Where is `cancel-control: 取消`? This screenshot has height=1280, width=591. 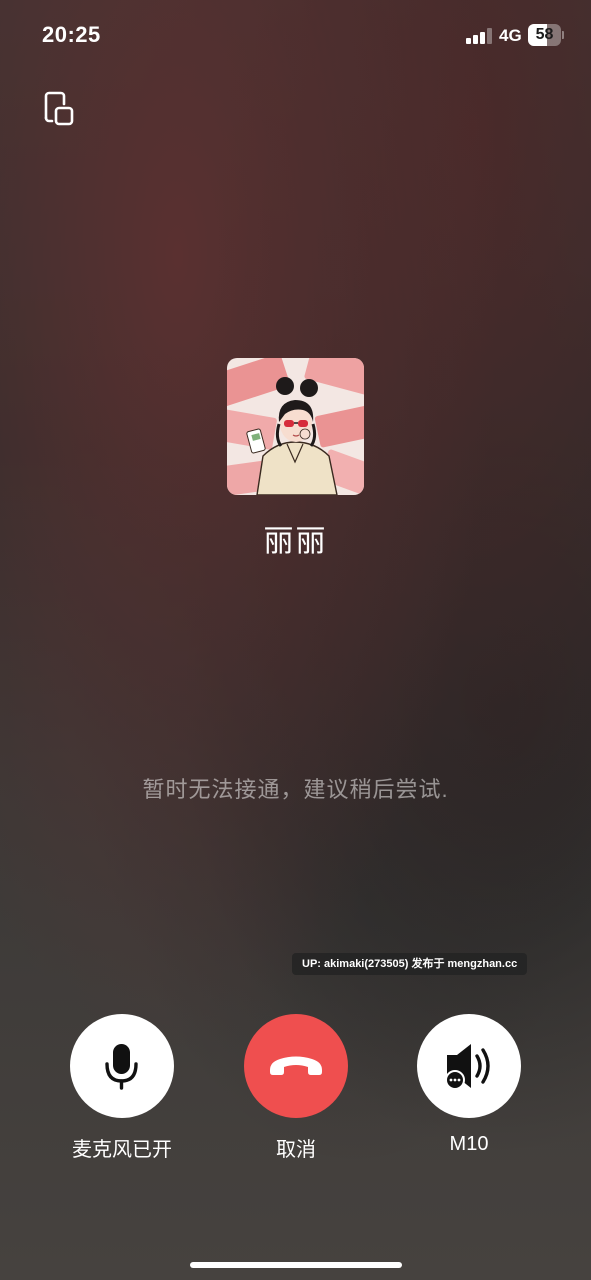
cancel-control: 取消 is located at coordinates (296, 1088).